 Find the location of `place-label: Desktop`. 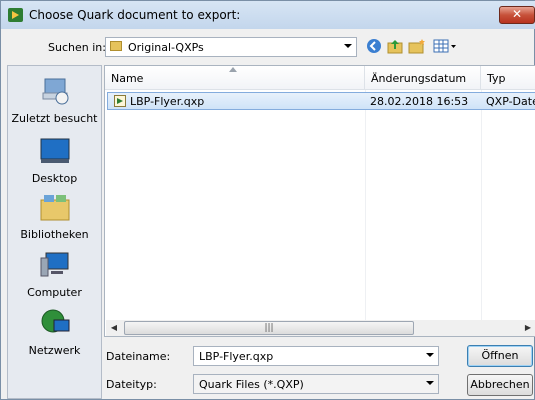

place-label: Desktop is located at coordinates (54, 178).